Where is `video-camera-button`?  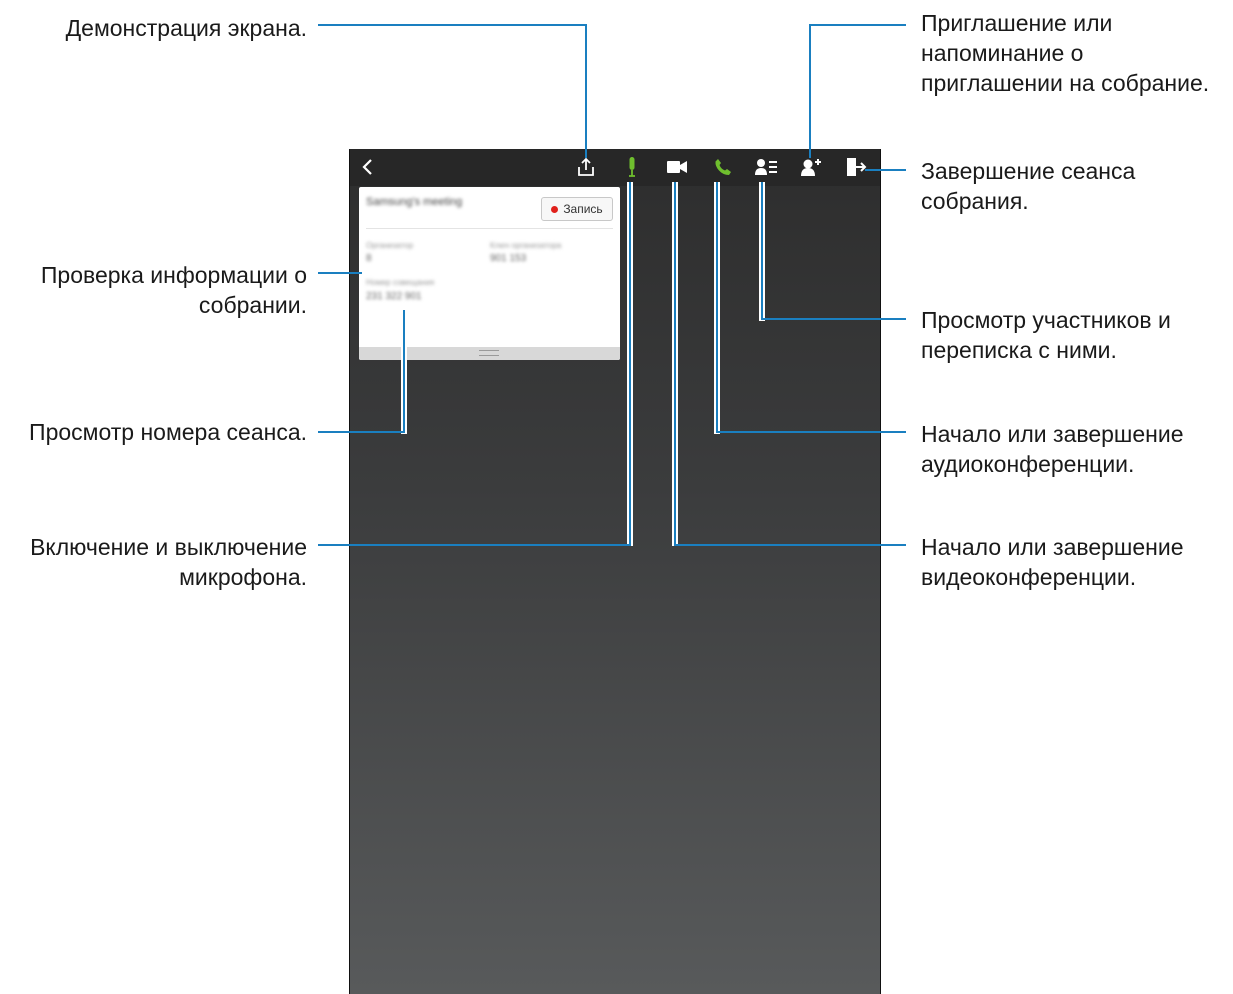 video-camera-button is located at coordinates (677, 167).